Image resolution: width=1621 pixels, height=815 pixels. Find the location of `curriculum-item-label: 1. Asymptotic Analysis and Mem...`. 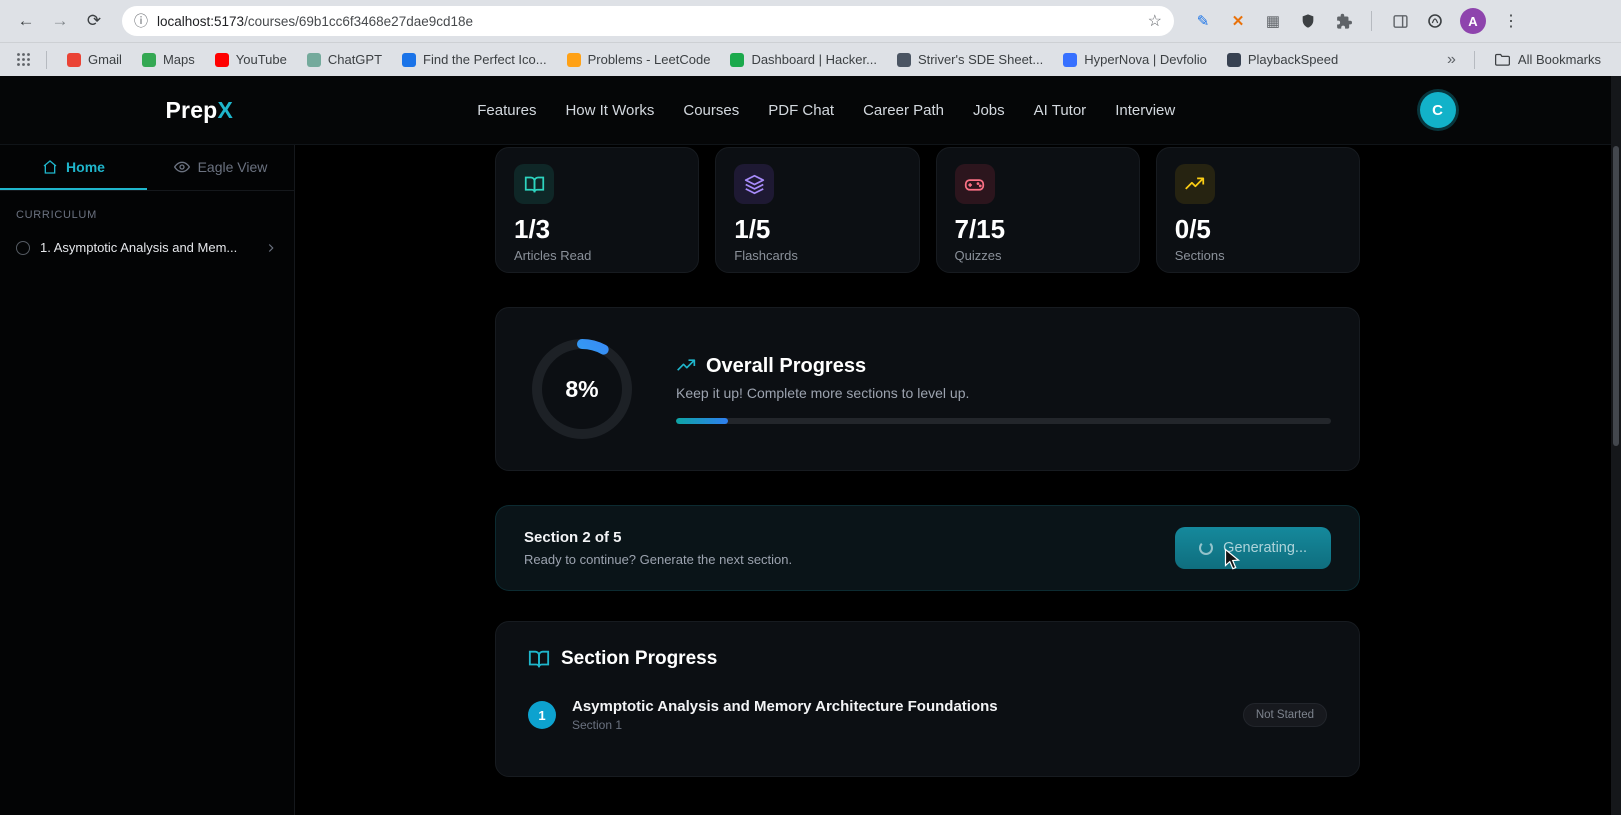

curriculum-item-label: 1. Asymptotic Analysis and Mem... is located at coordinates (139, 247).